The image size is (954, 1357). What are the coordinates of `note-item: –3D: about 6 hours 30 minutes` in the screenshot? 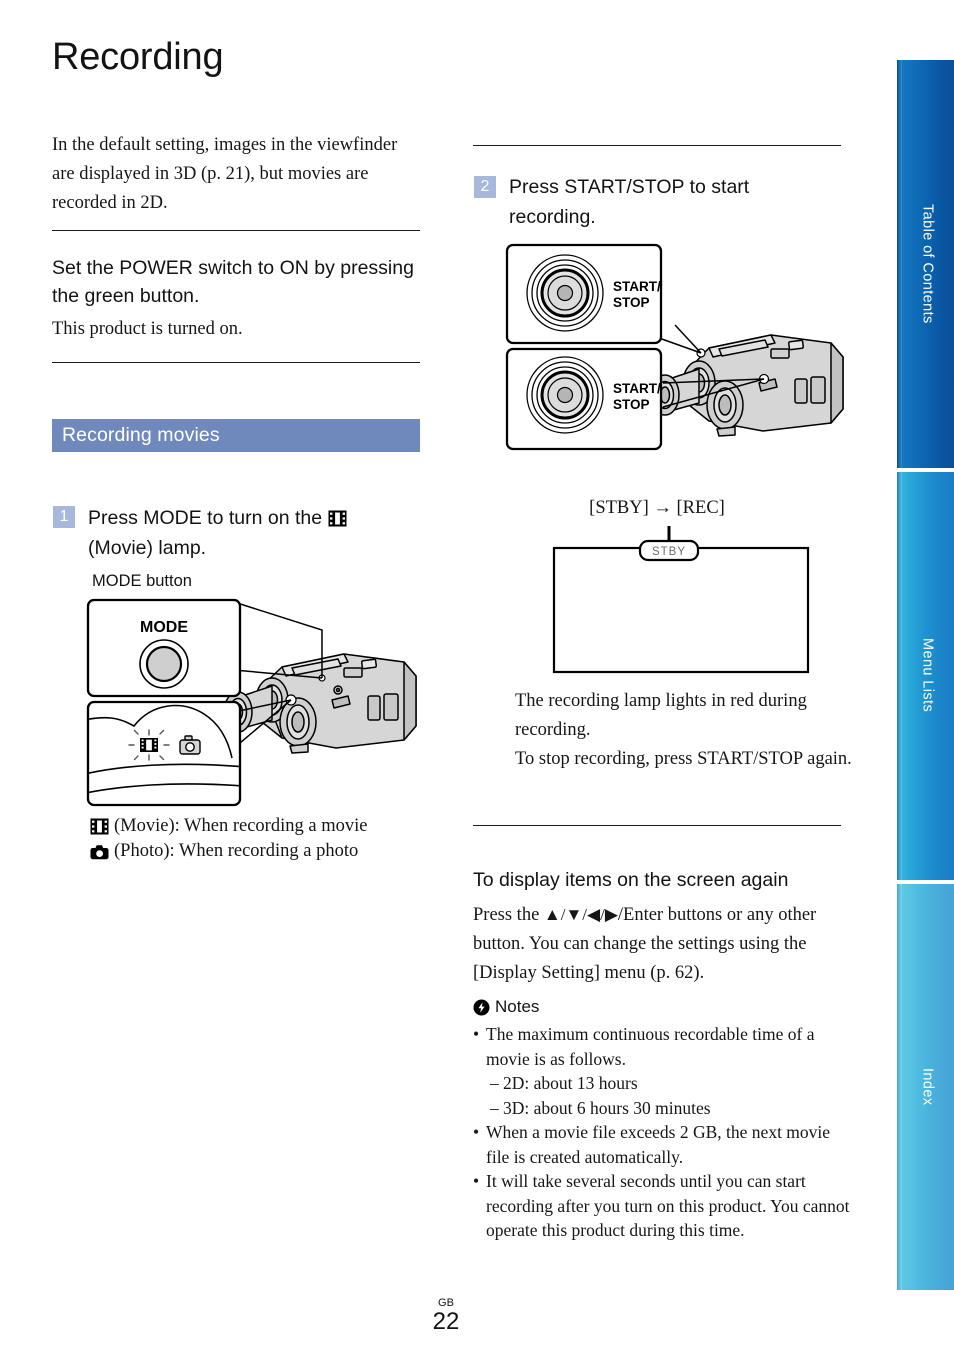 It's located at (662, 1108).